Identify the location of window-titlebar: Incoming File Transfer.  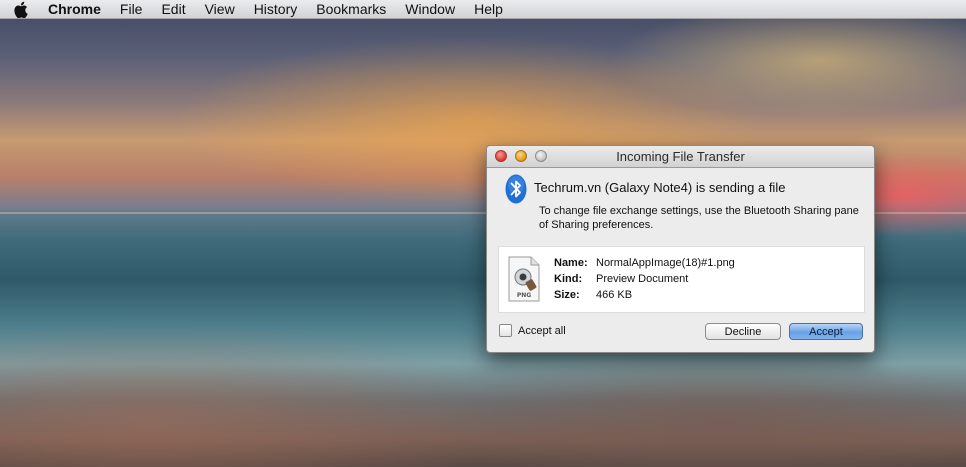
(680, 157).